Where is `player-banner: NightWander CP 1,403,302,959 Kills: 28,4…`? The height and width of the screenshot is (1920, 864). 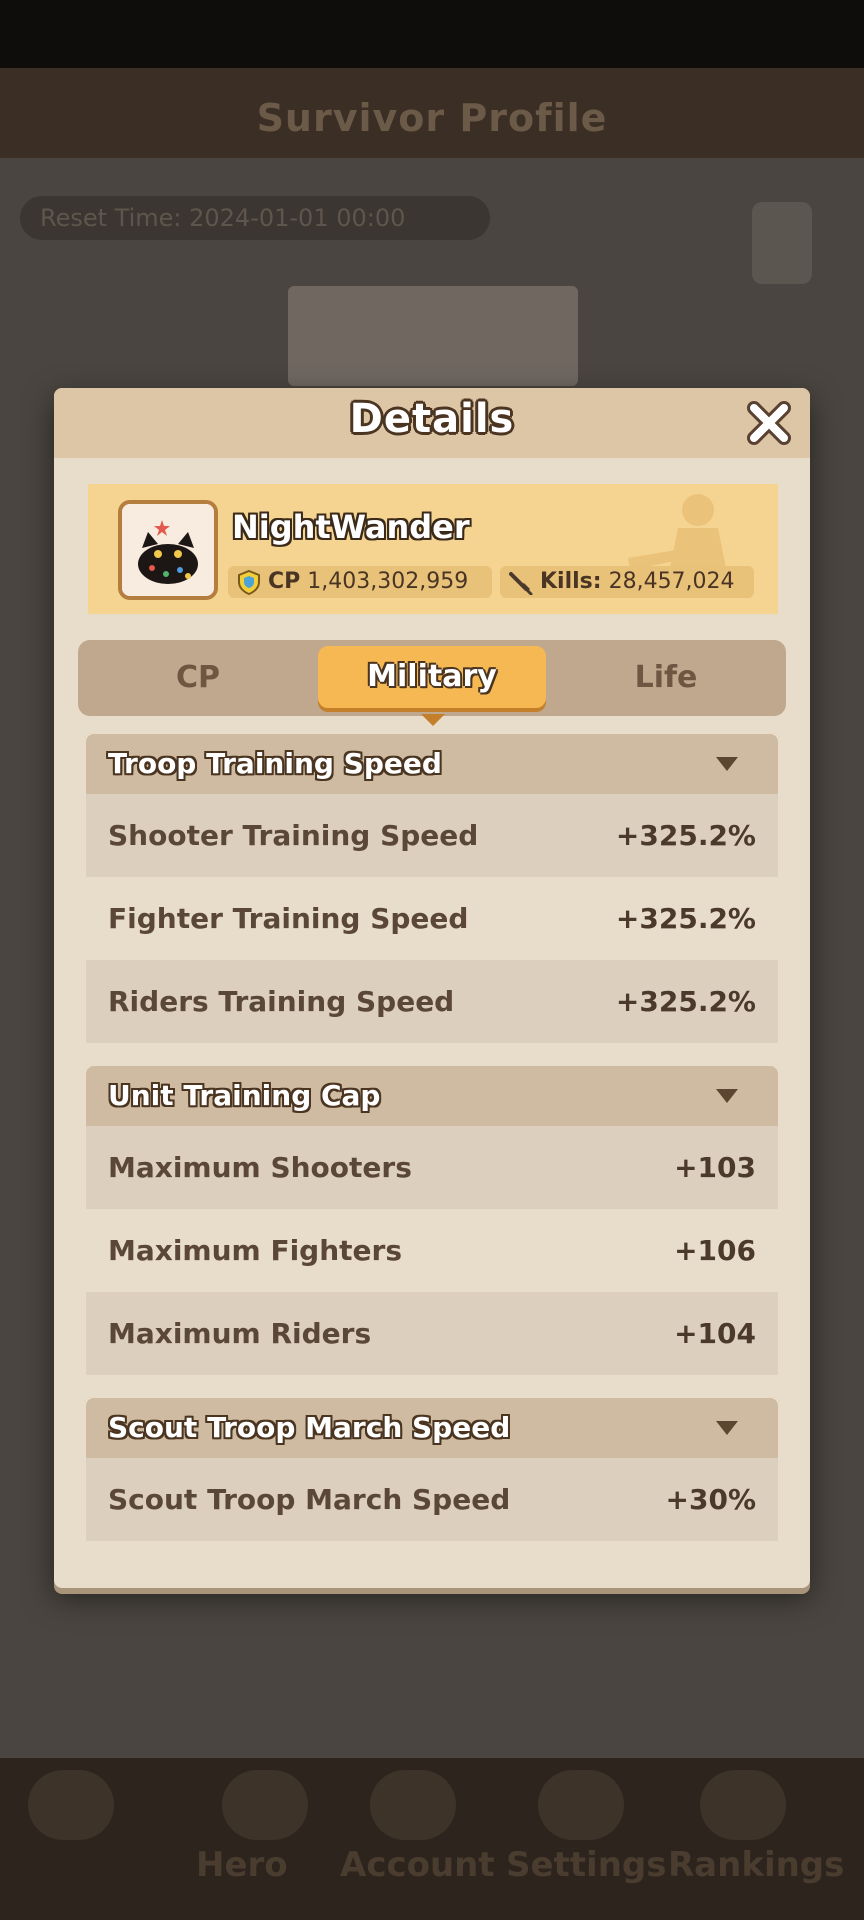
player-banner: NightWander CP 1,403,302,959 Kills: 28,4… is located at coordinates (433, 549).